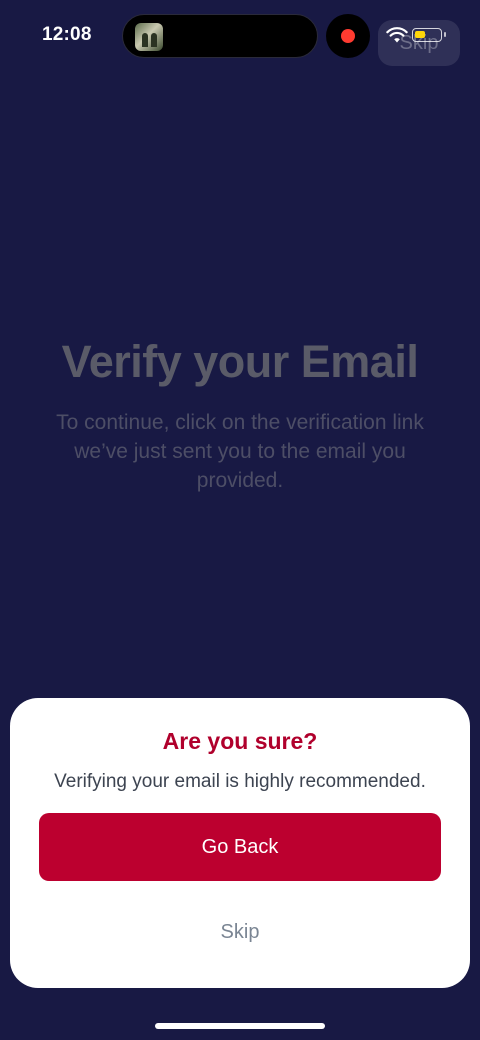 The image size is (480, 1040). Describe the element at coordinates (67, 34) in the screenshot. I see `status-time: 12:08` at that location.